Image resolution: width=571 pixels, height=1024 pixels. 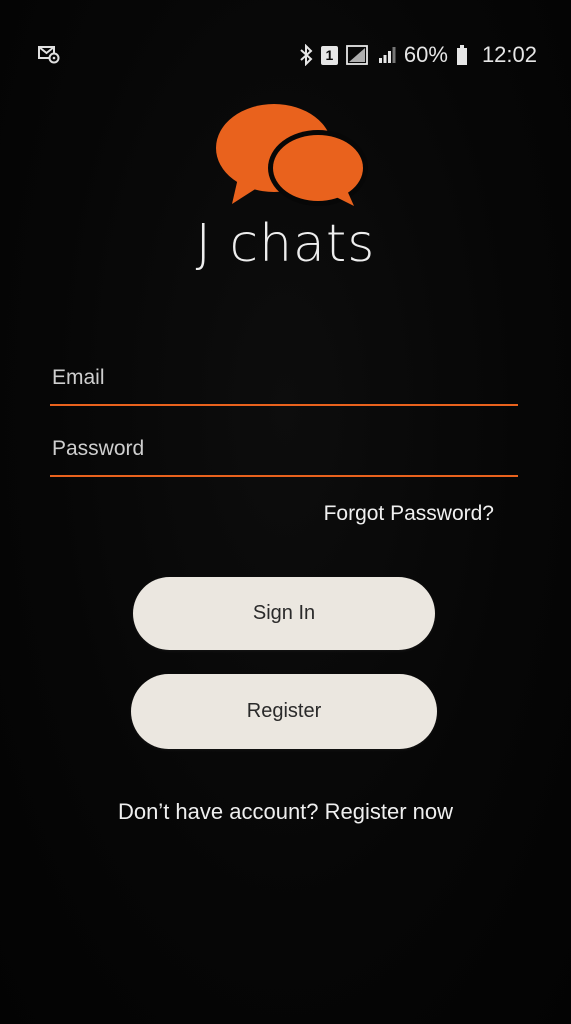 I want to click on app-title: J chats, so click(x=285, y=244).